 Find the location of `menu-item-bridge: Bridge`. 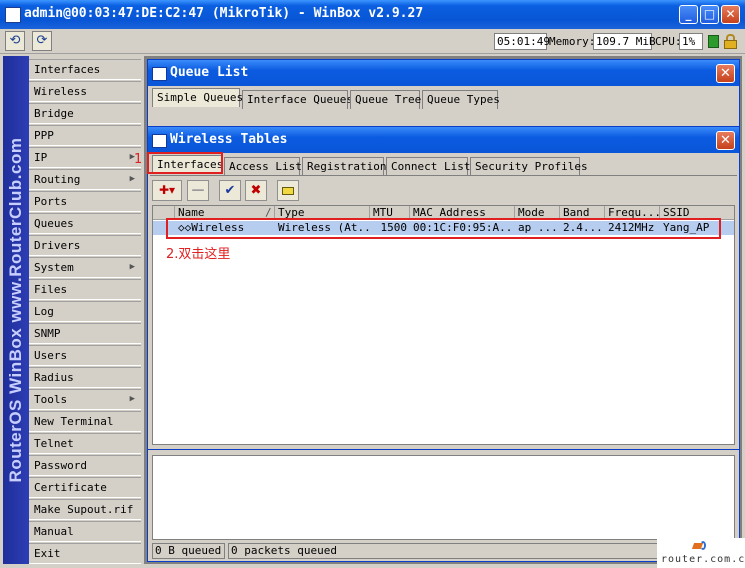

menu-item-bridge: Bridge is located at coordinates (85, 113).